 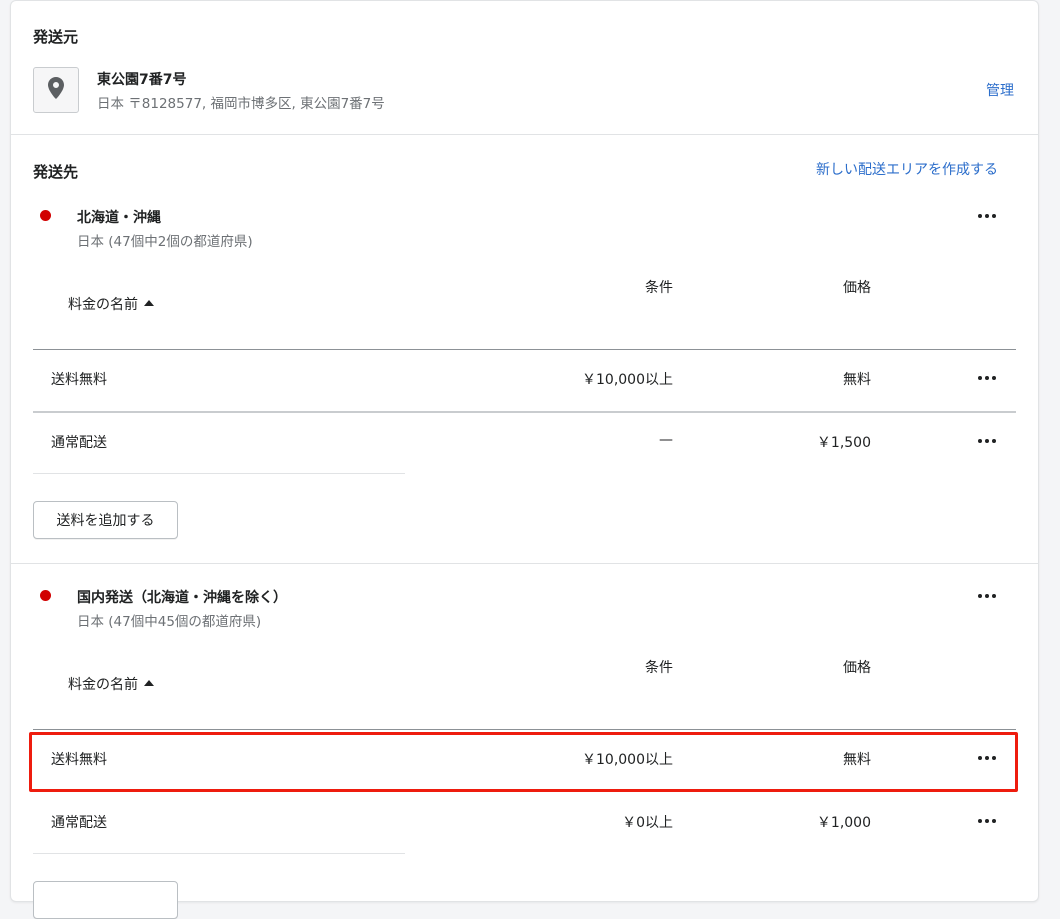 I want to click on rate-condition: —, so click(x=666, y=440).